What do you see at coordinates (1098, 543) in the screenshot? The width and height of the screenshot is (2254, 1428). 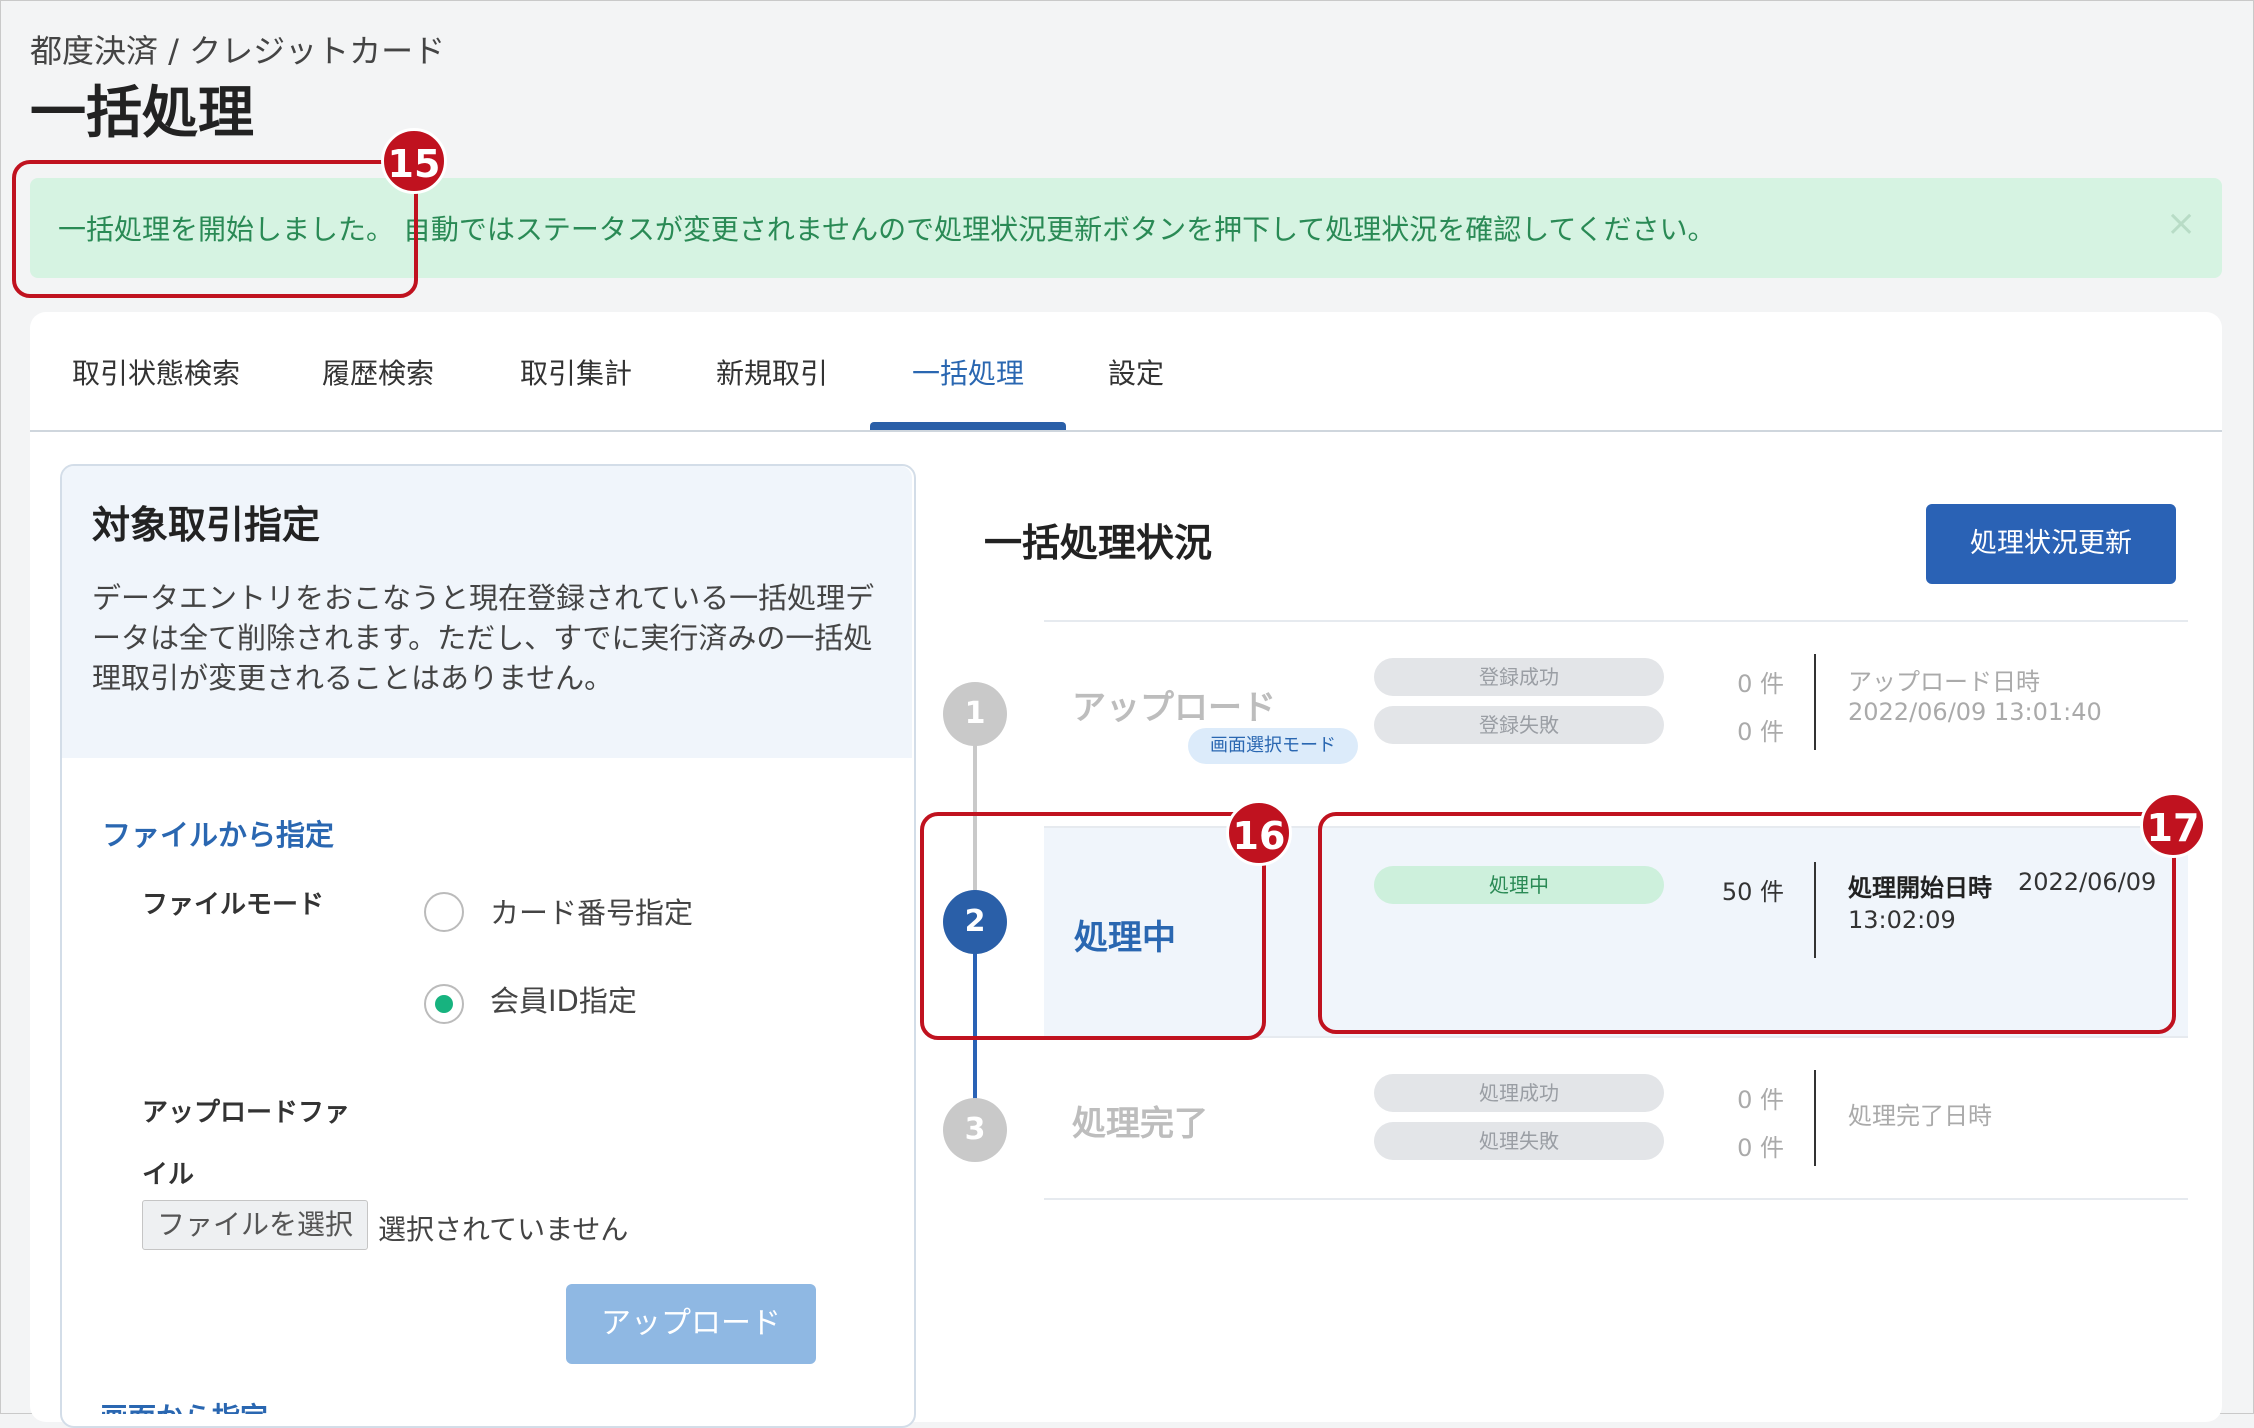 I see `status-title: 一括処理状況` at bounding box center [1098, 543].